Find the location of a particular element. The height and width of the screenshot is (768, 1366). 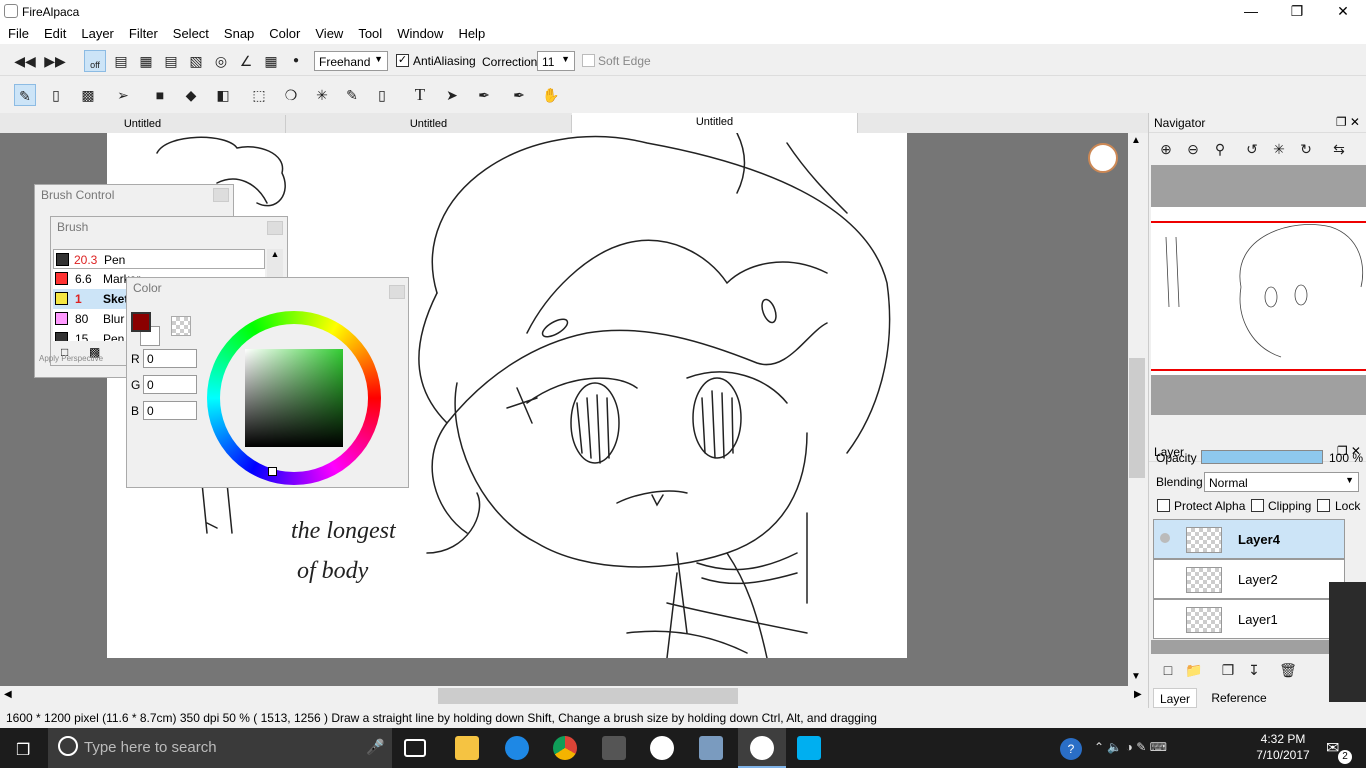

taskbar-search-box: Type here to search 🎤 is located at coordinates (220, 748).